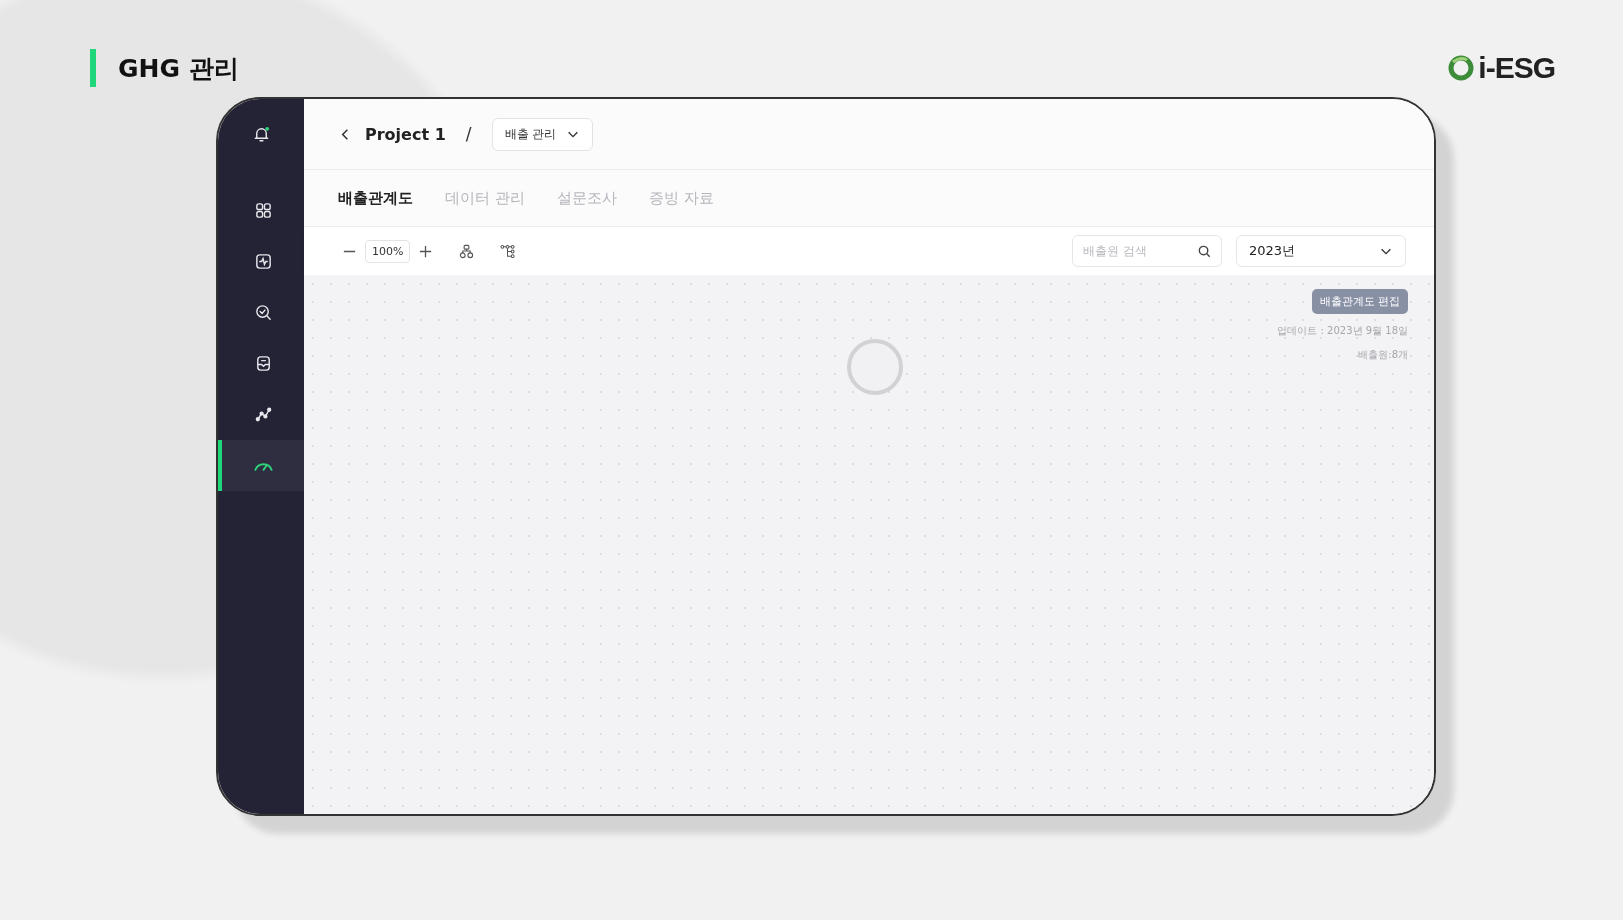  I want to click on section-dropdown: 배출 관리, so click(542, 134).